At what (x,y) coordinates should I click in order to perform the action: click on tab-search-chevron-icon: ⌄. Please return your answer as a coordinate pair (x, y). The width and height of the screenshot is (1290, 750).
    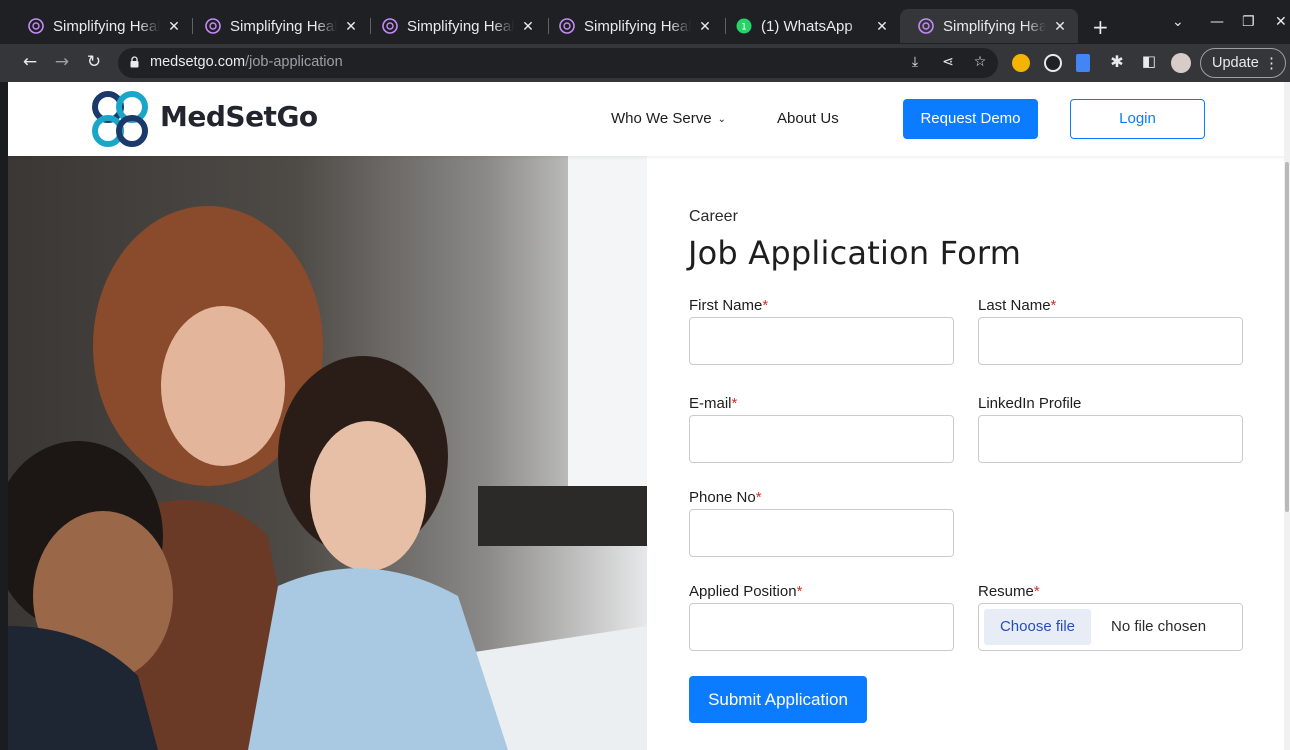
    Looking at the image, I should click on (1178, 22).